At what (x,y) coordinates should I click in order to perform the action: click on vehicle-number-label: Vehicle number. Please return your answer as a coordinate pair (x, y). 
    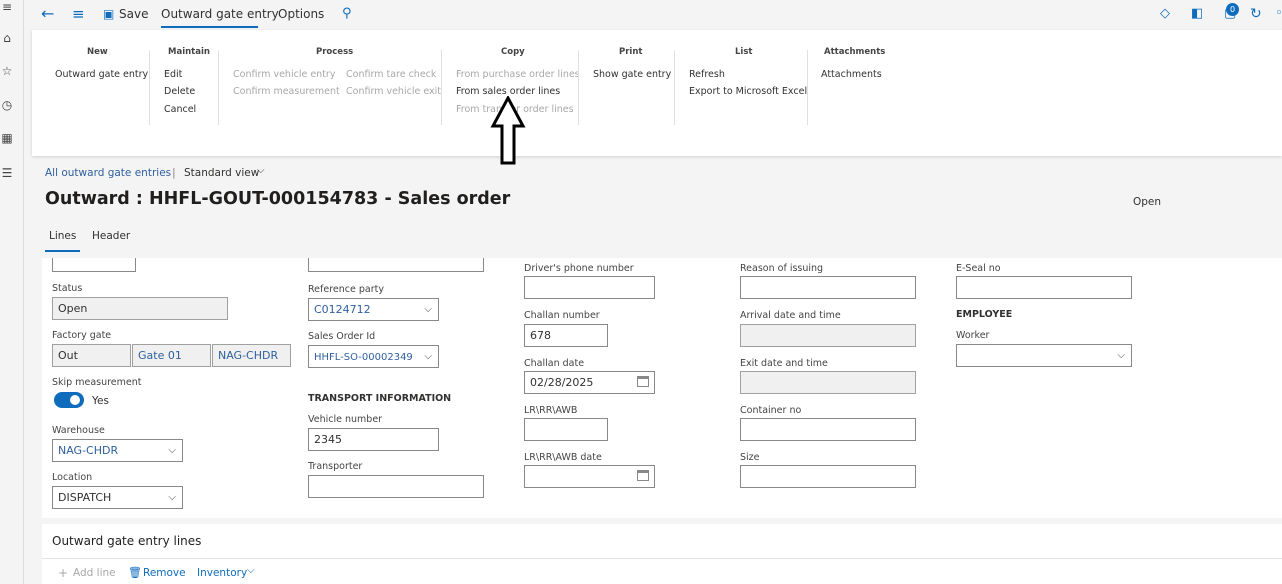
    Looking at the image, I should click on (345, 419).